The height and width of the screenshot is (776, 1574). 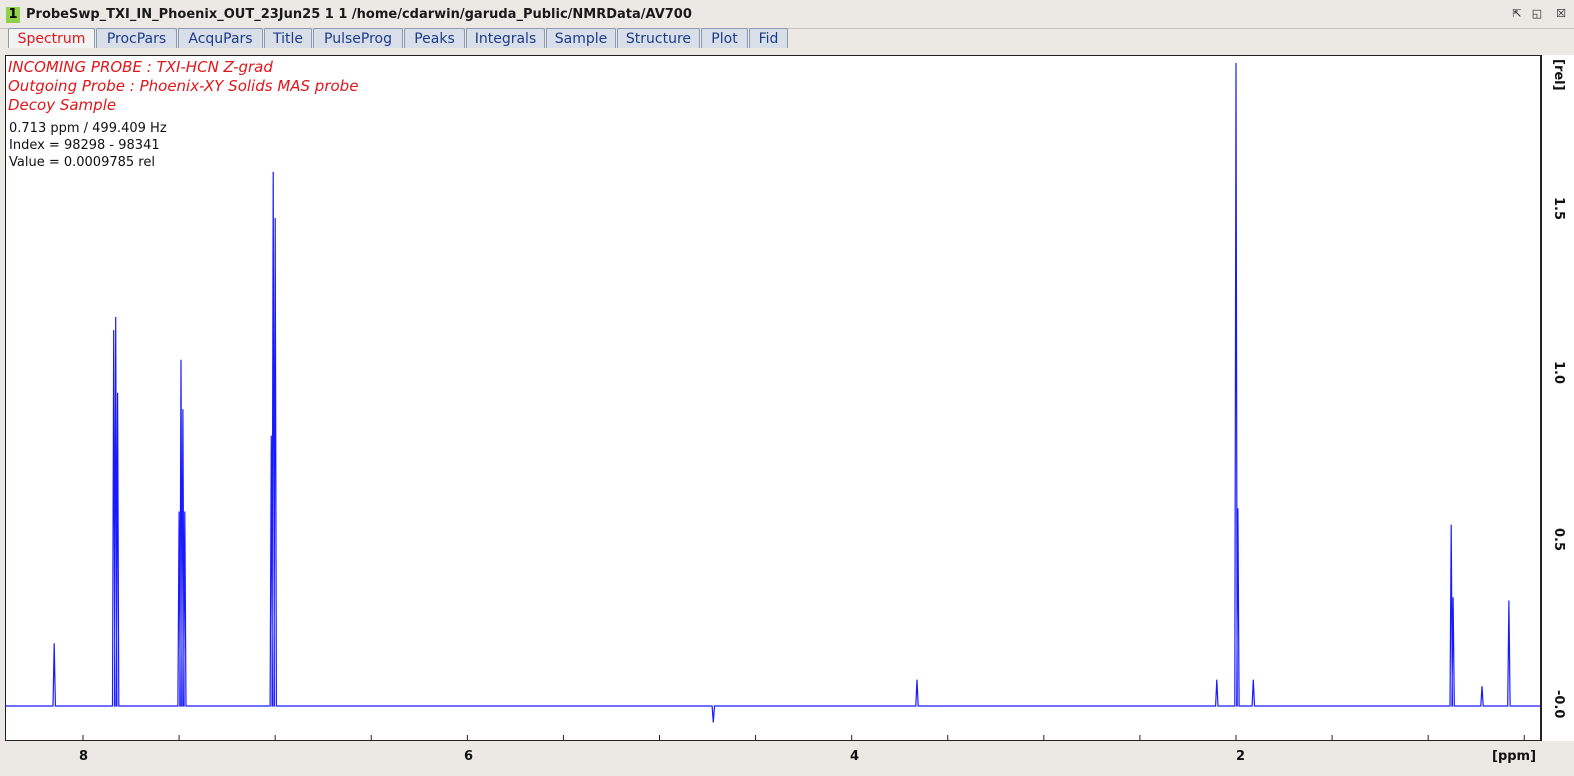 What do you see at coordinates (1514, 756) in the screenshot?
I see `x-axis-unit: [ppm]` at bounding box center [1514, 756].